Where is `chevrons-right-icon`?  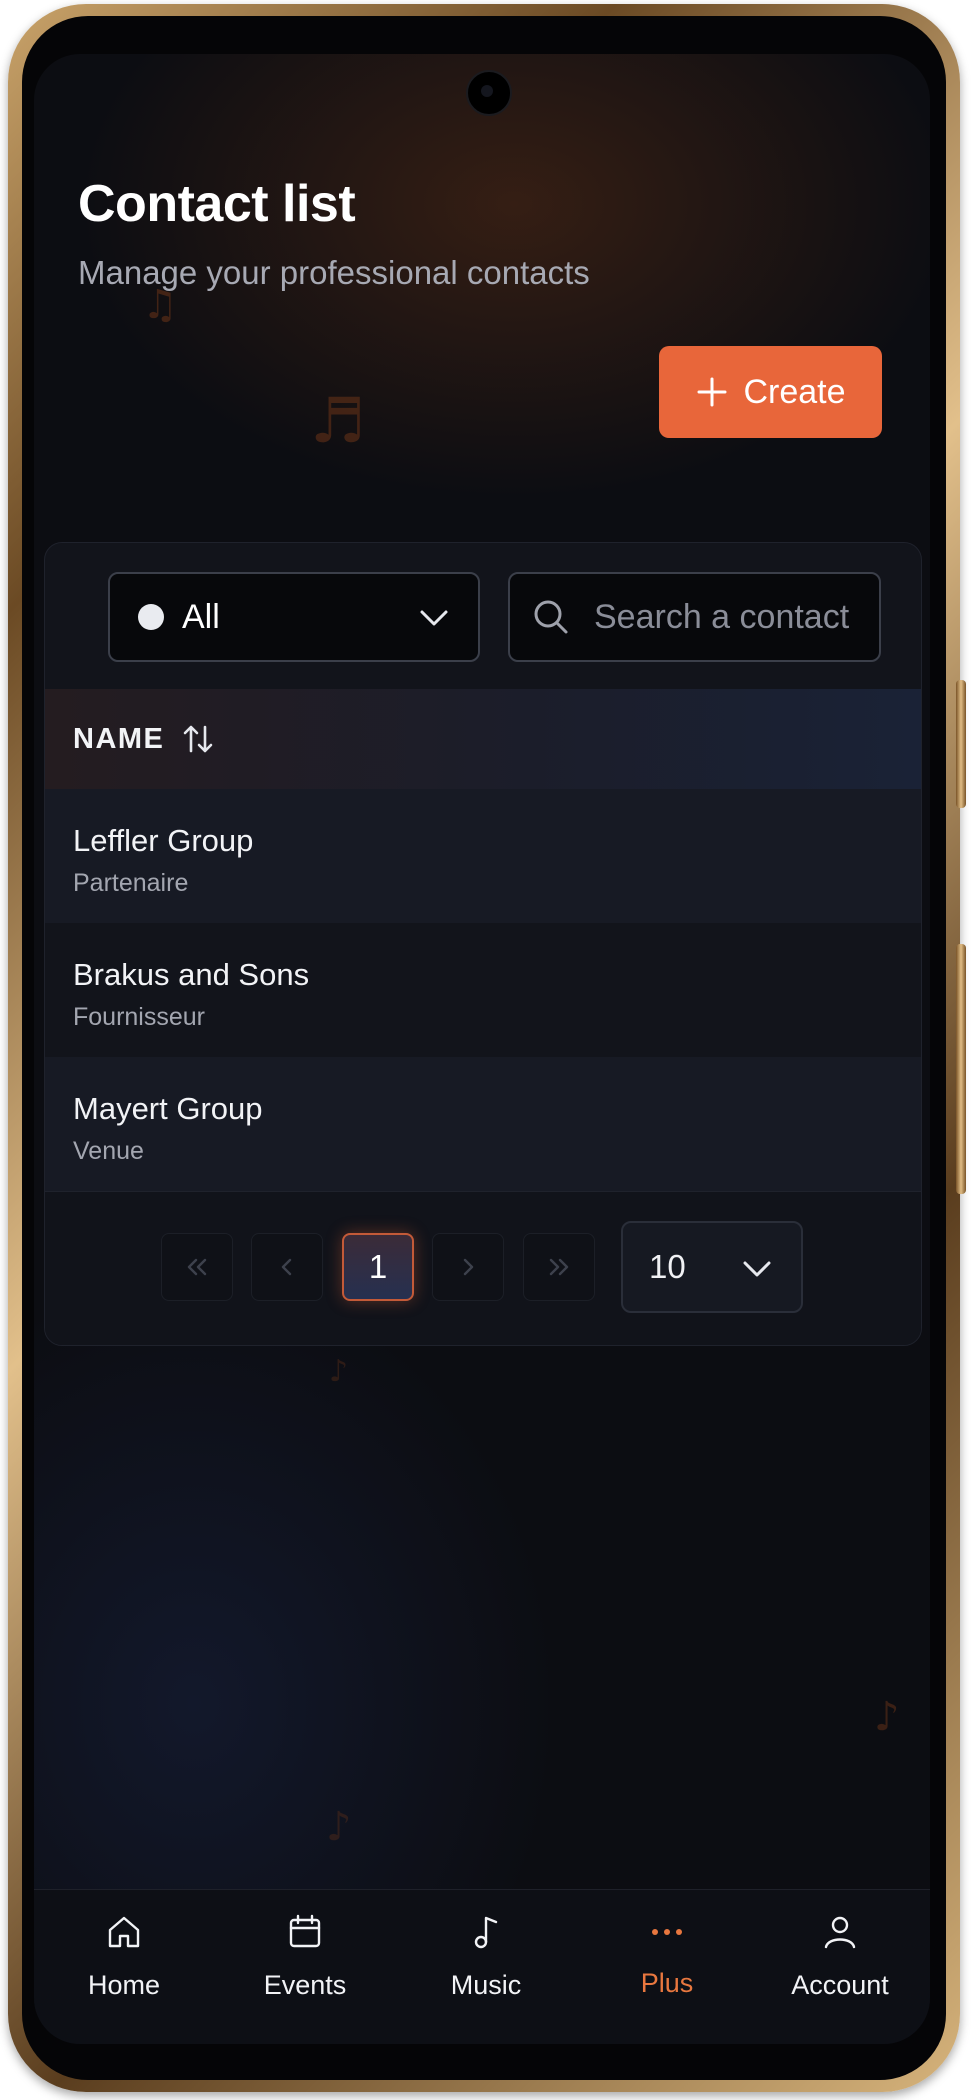 chevrons-right-icon is located at coordinates (559, 1267).